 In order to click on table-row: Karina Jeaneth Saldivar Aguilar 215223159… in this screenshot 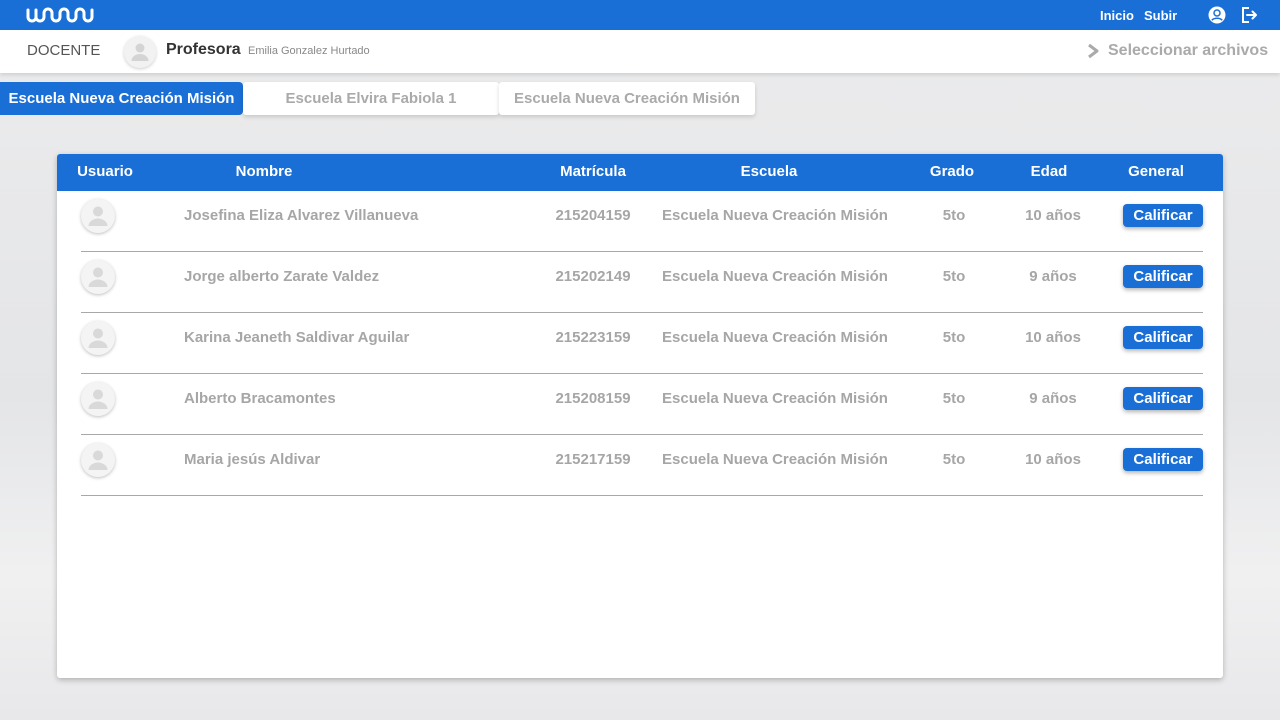, I will do `click(642, 343)`.